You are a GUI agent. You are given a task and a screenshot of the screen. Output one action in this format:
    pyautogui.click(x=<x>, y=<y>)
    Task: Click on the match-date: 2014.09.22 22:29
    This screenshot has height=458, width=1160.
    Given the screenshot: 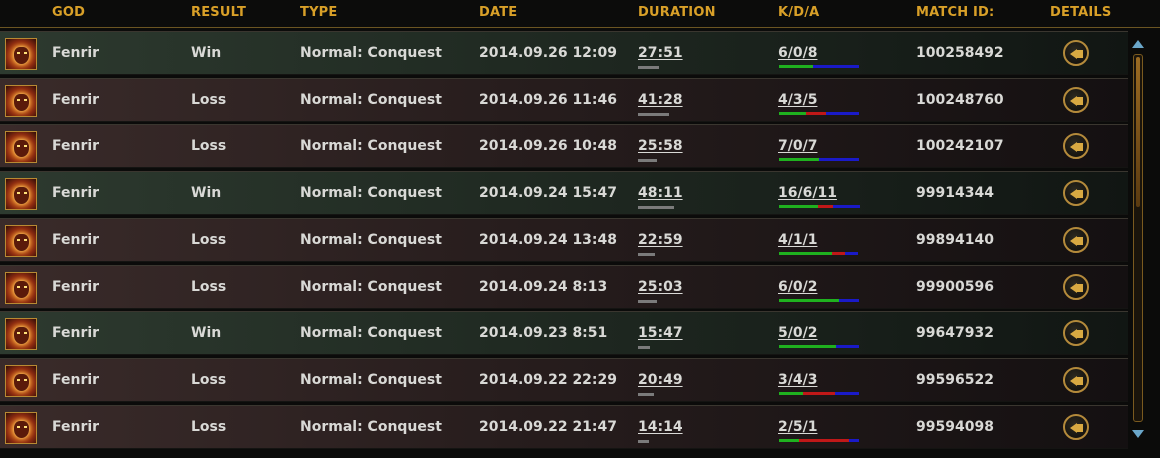 What is the action you would take?
    pyautogui.click(x=548, y=380)
    